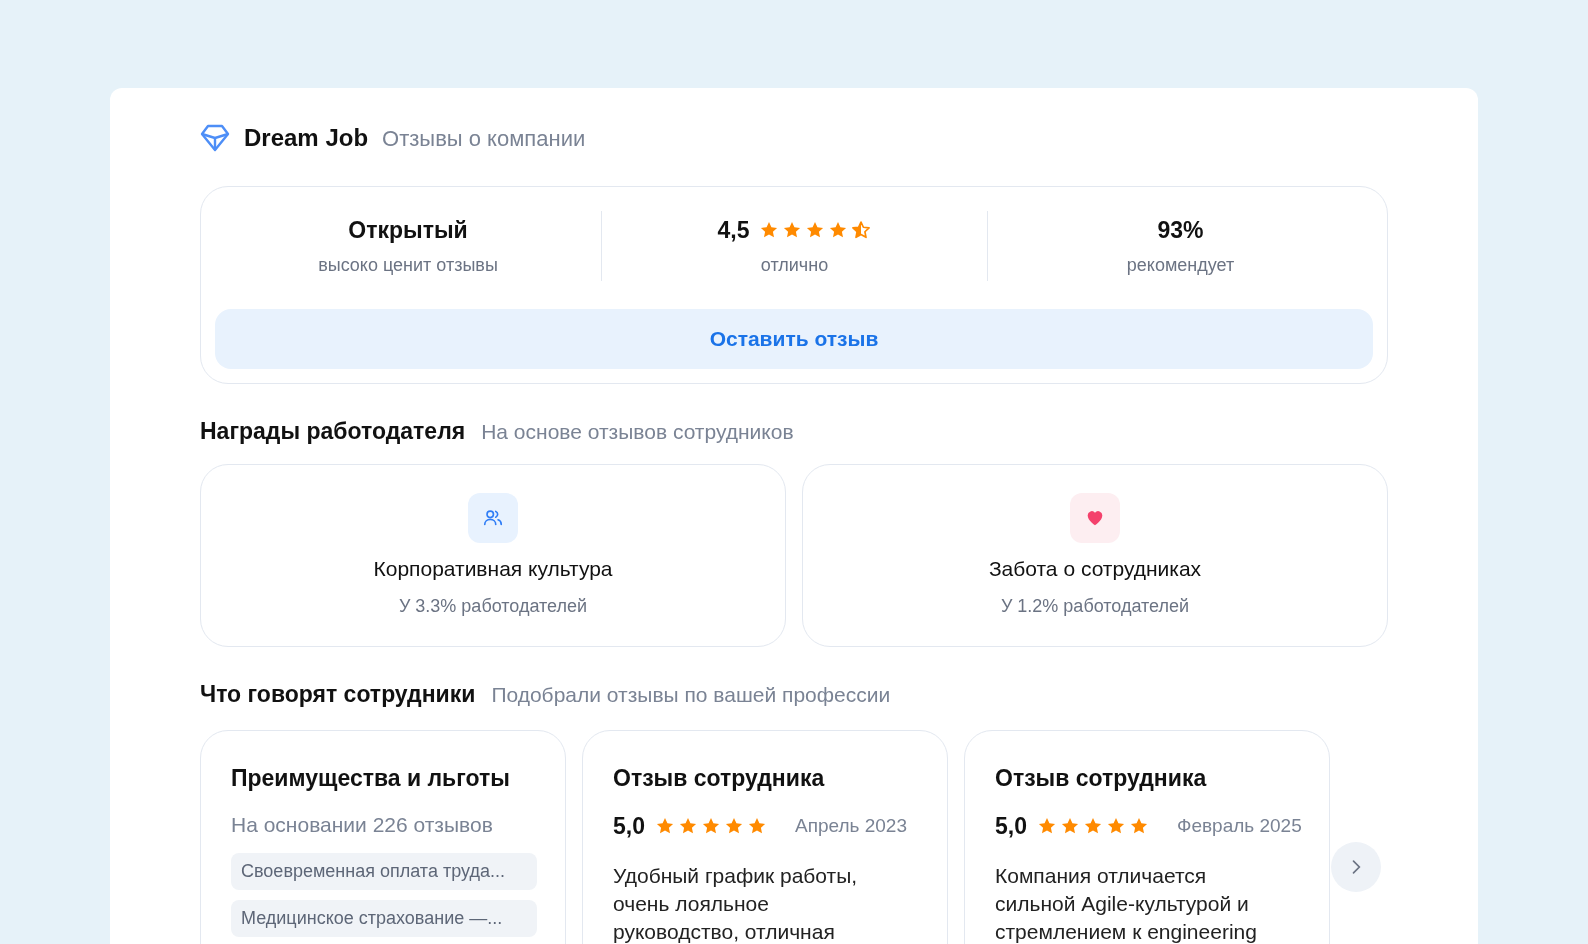 Image resolution: width=1588 pixels, height=944 pixels. What do you see at coordinates (408, 265) in the screenshot?
I see `stat-caption: высоко ценит отзывы` at bounding box center [408, 265].